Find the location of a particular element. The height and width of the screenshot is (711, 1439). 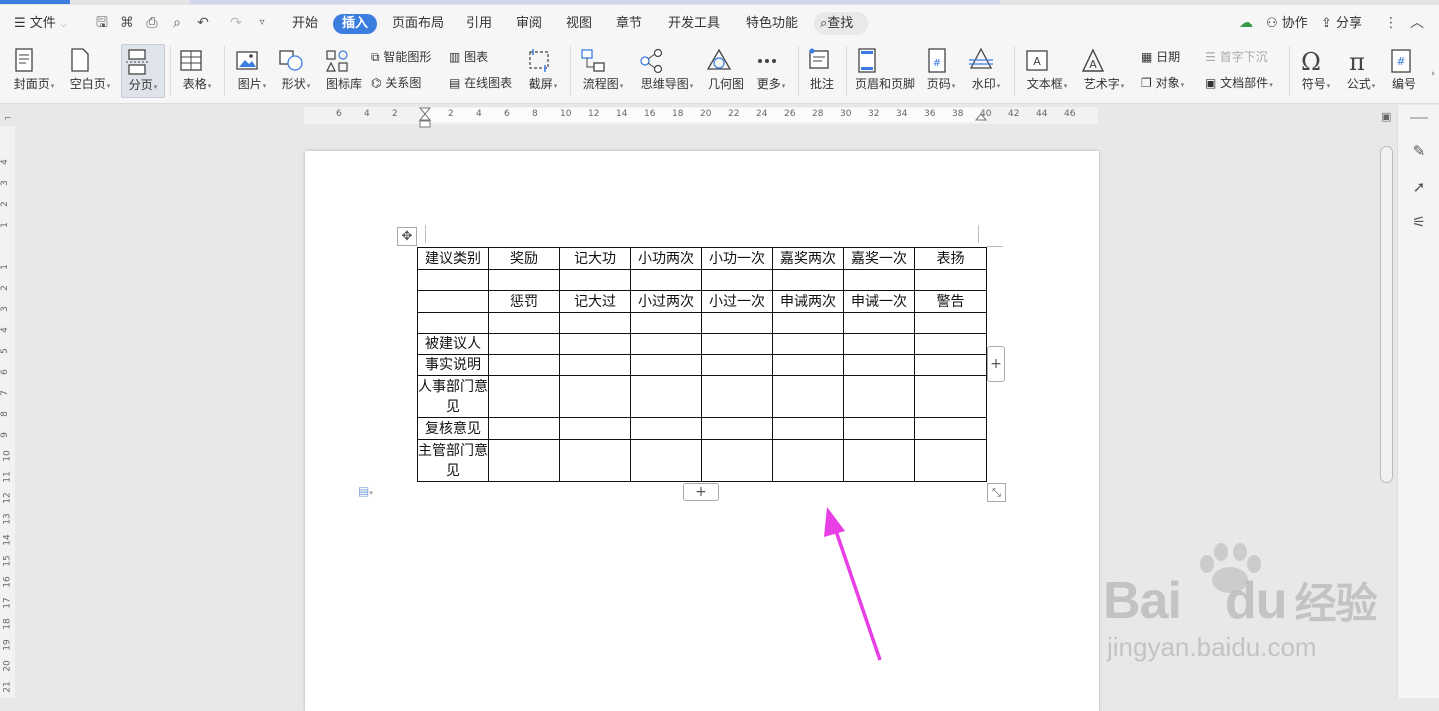

chart-button: ▥ 图表 is located at coordinates (468, 57).